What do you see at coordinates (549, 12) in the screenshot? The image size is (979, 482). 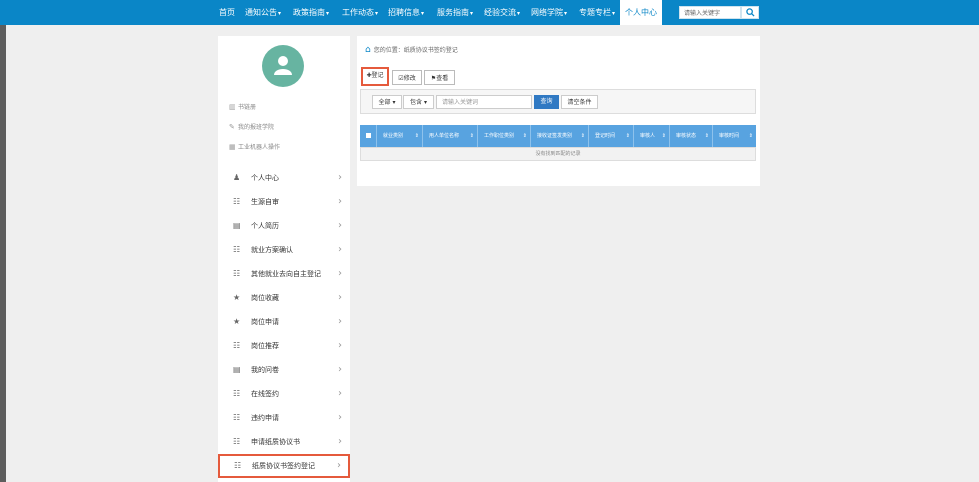 I see `nav-academy: 网络学院▾` at bounding box center [549, 12].